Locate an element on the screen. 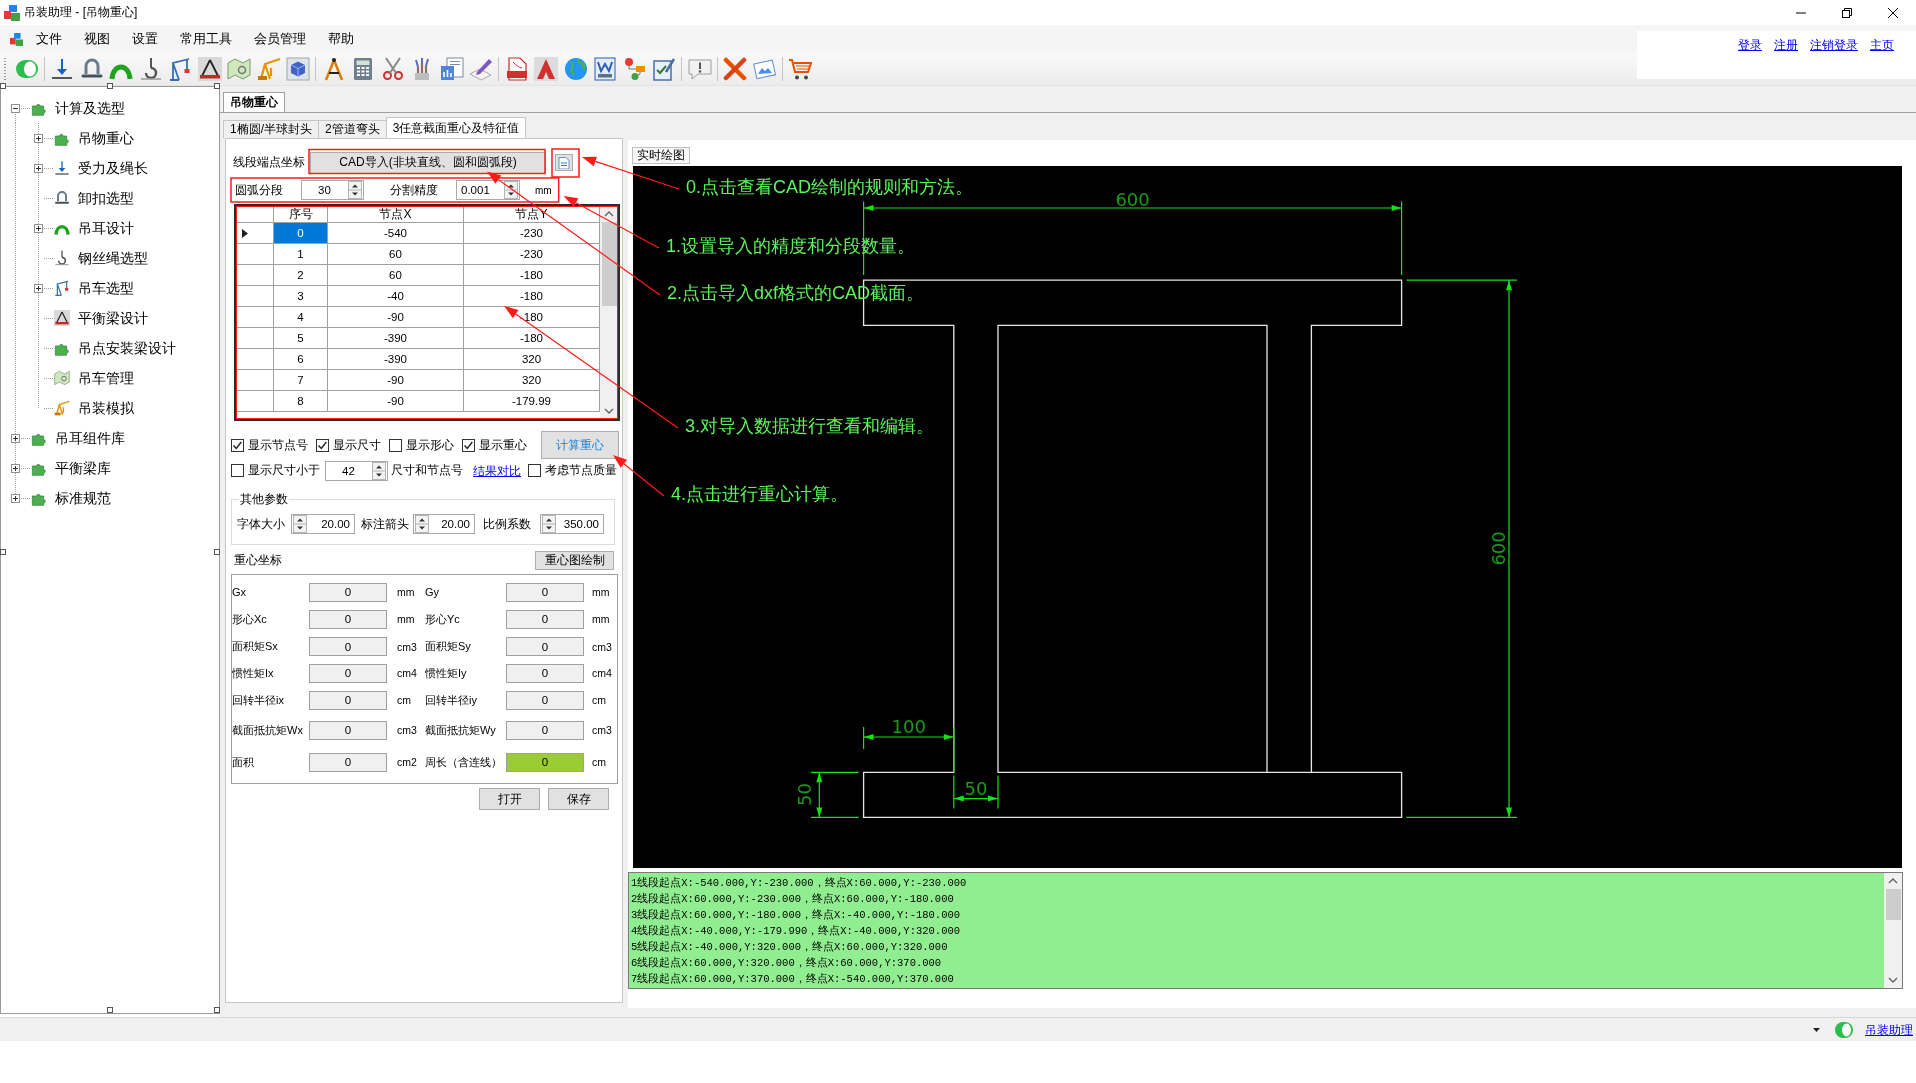  number-field: 20.00 is located at coordinates (444, 524).